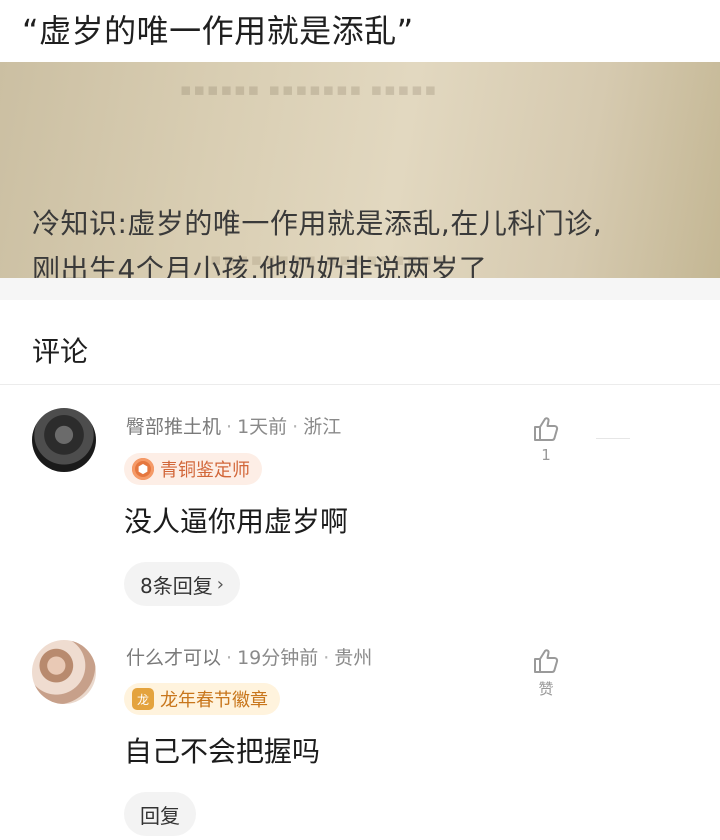 Image resolution: width=720 pixels, height=840 pixels. I want to click on section-separator, so click(360, 289).